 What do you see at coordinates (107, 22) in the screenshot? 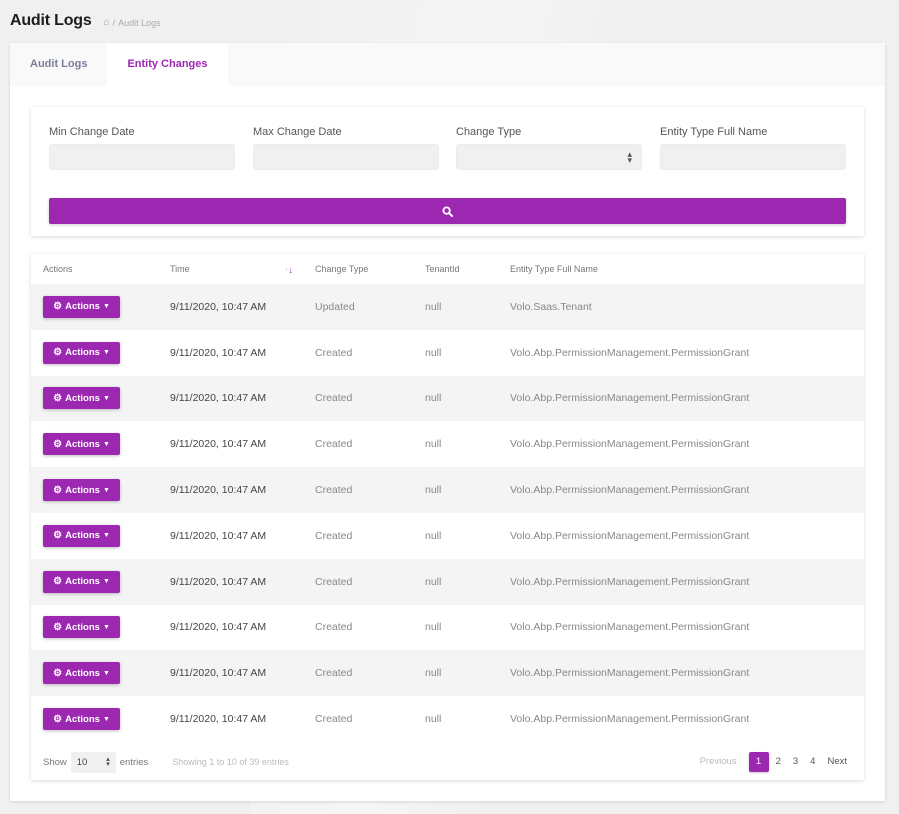
I see `home-icon: ⌂` at bounding box center [107, 22].